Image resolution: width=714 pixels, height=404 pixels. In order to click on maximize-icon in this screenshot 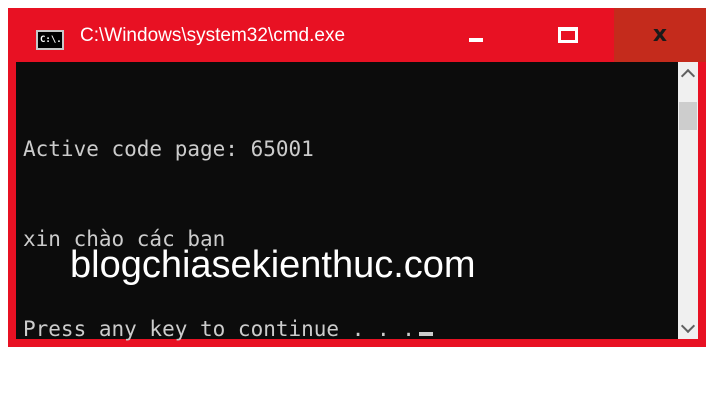, I will do `click(568, 35)`.